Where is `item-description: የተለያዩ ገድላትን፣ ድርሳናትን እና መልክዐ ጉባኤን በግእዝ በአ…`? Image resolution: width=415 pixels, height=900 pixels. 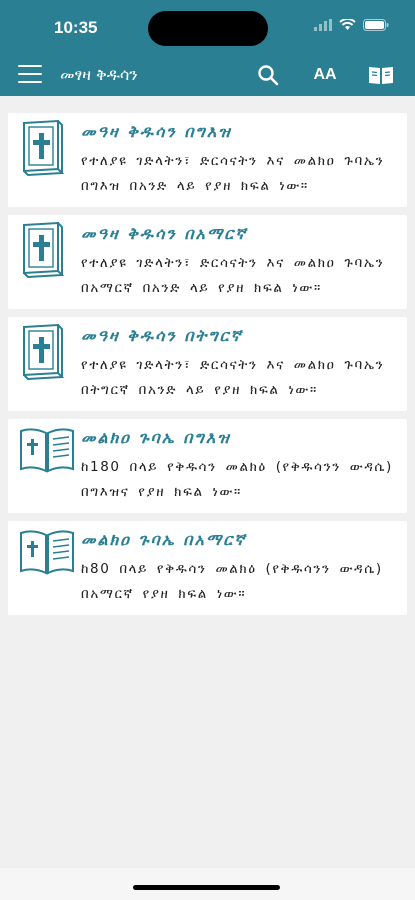 item-description: የተለያዩ ገድላትን፣ ድርሳናትን እና መልክዐ ጉባኤን በግእዝ በአ… is located at coordinates (233, 173).